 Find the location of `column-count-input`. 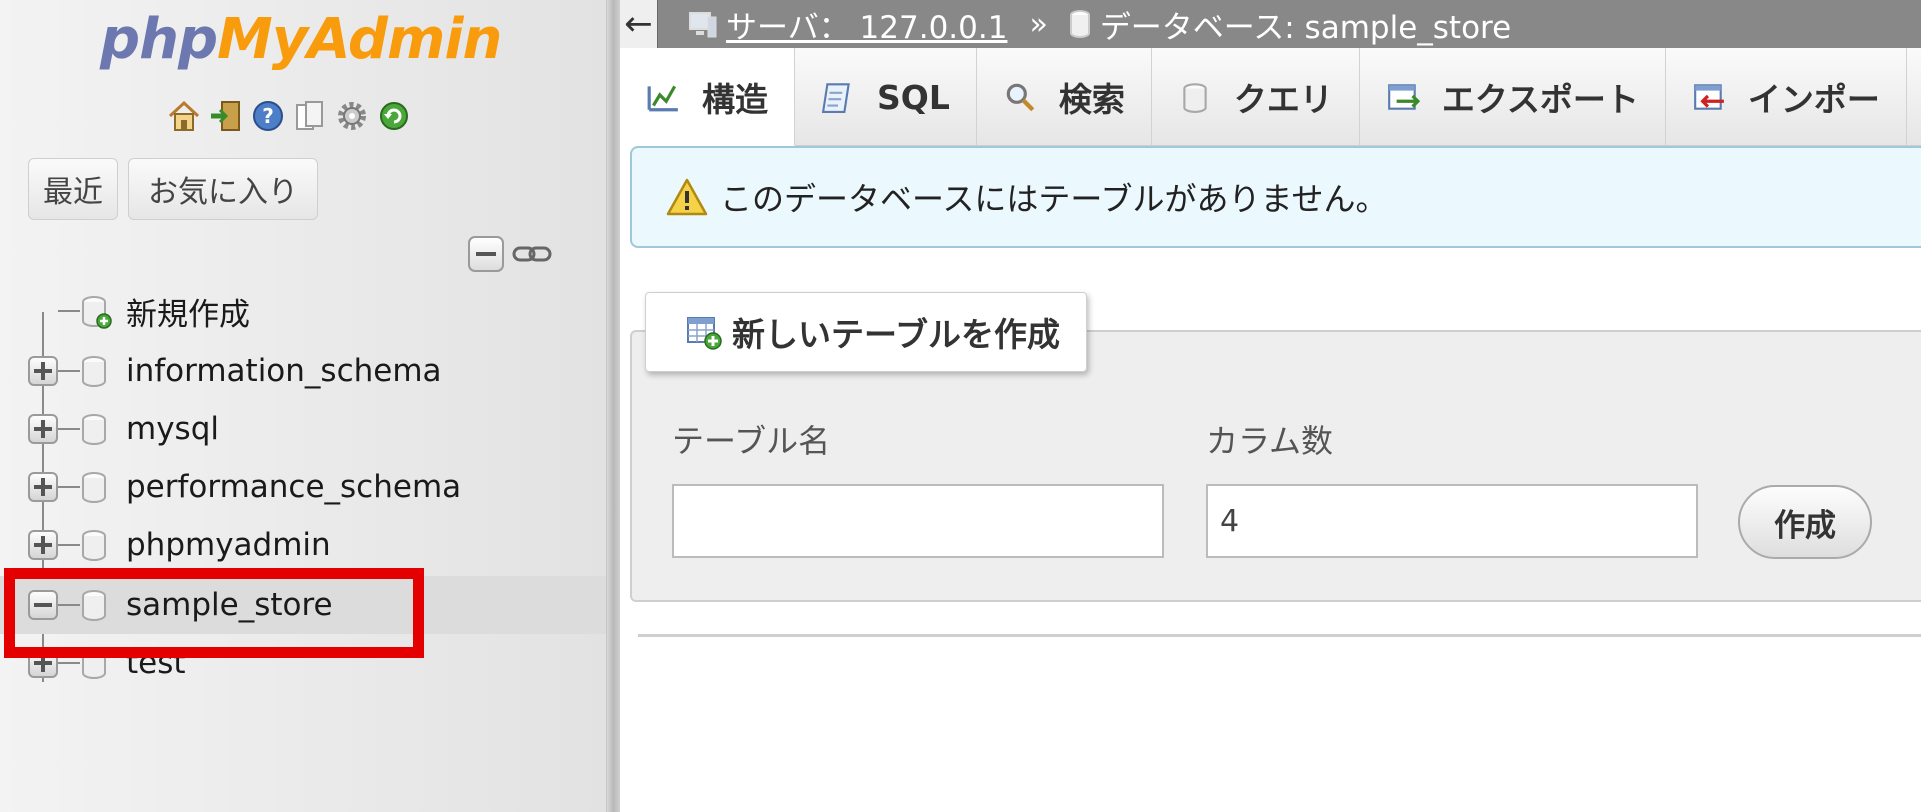

column-count-input is located at coordinates (1452, 521).